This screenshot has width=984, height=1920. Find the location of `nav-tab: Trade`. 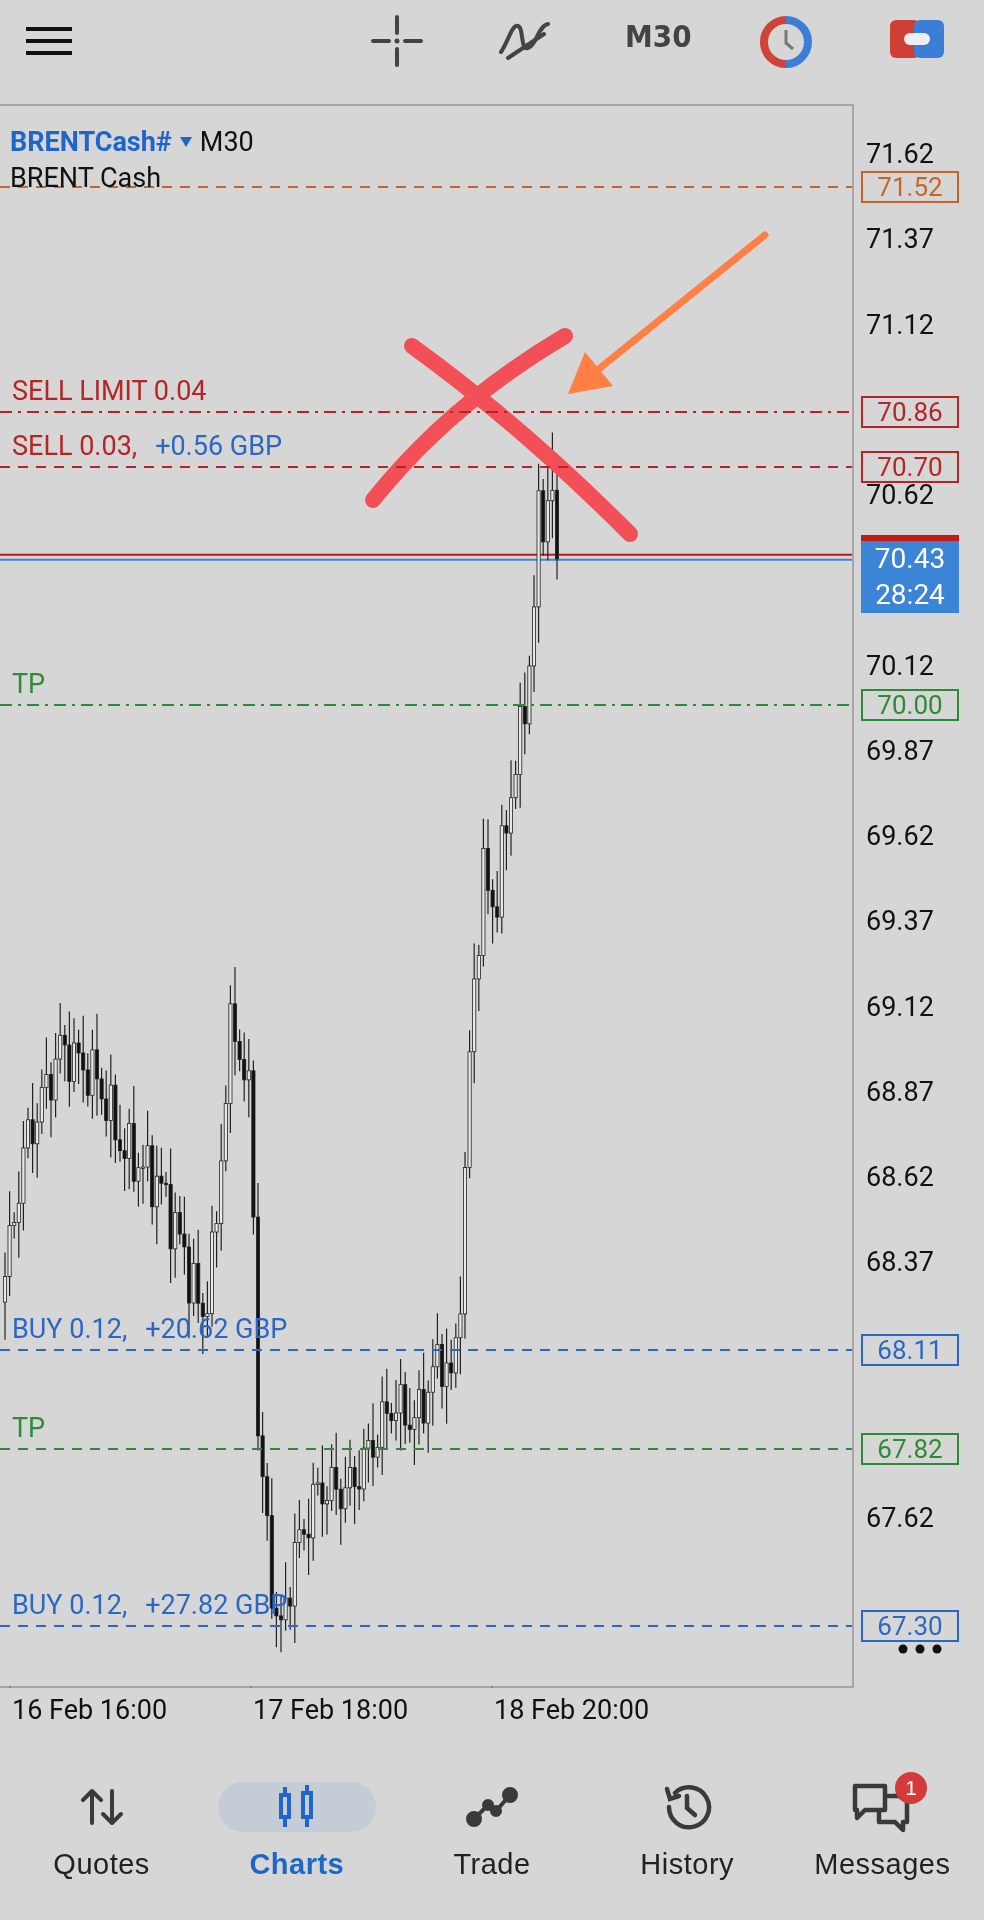

nav-tab: Trade is located at coordinates (492, 1844).